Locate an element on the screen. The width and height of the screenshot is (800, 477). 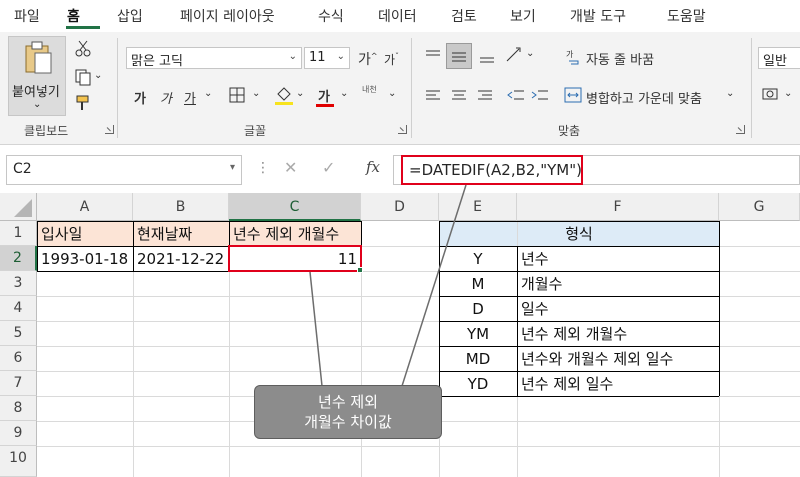
callout-line-1: 년수 제외 is located at coordinates (348, 402).